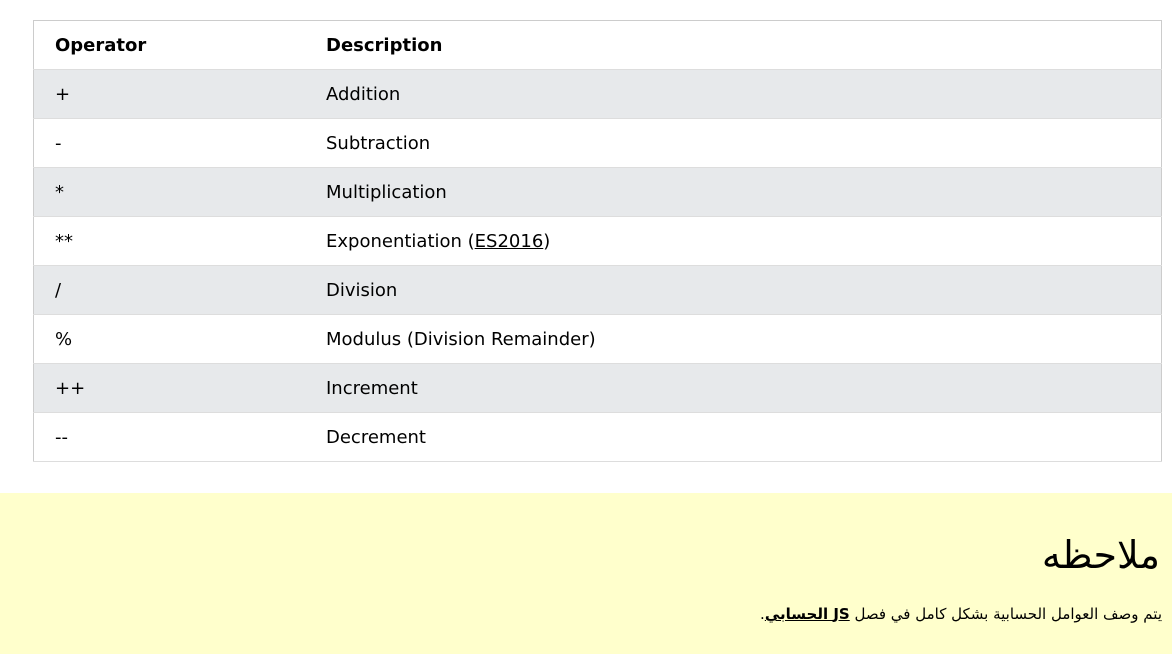  I want to click on table-row: - Subtraction, so click(597, 143).